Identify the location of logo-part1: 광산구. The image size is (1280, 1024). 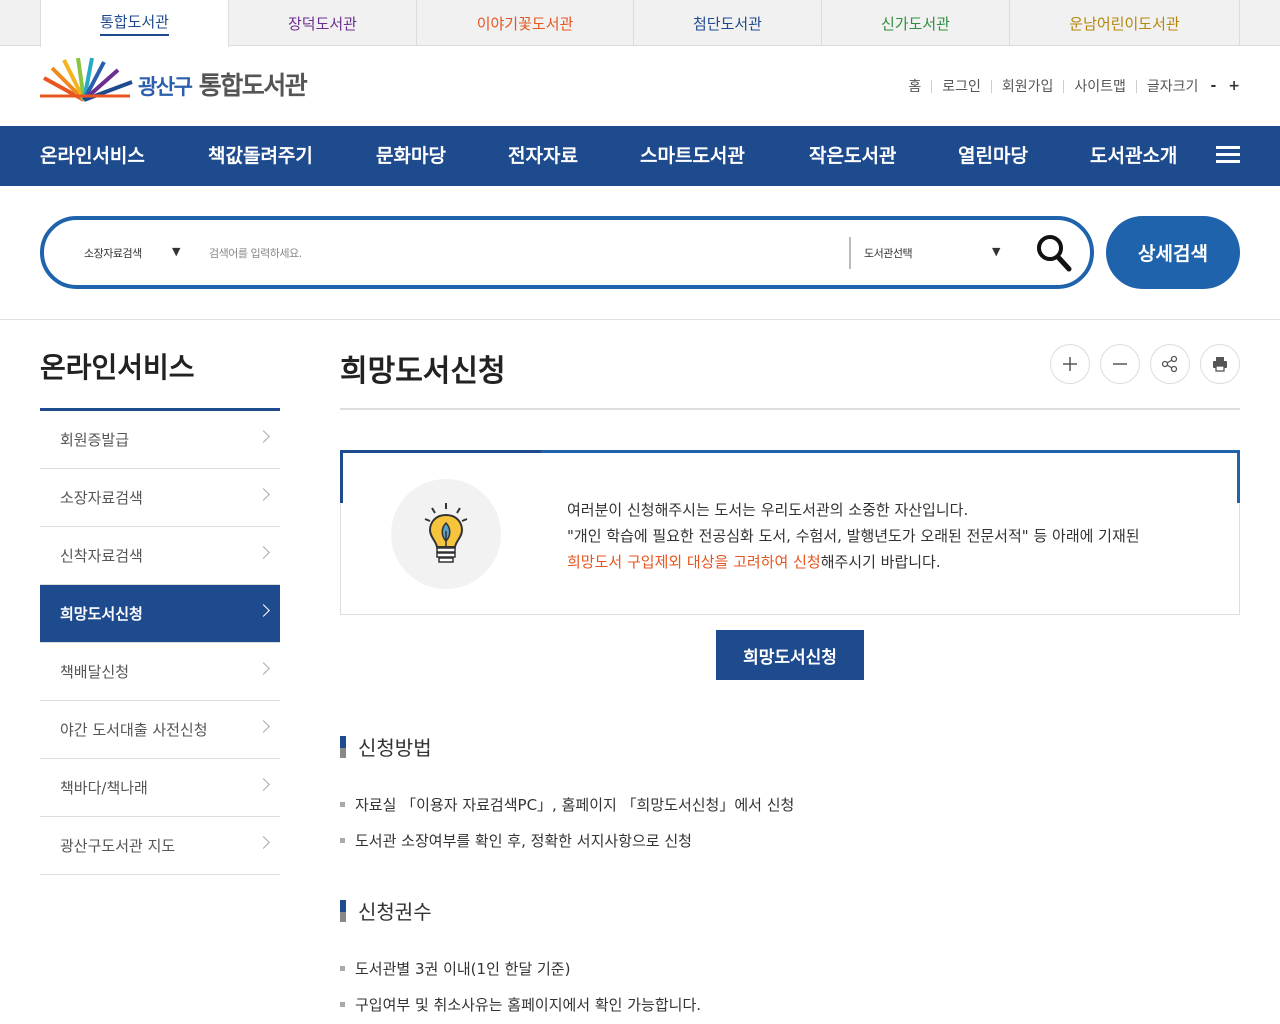
(165, 87).